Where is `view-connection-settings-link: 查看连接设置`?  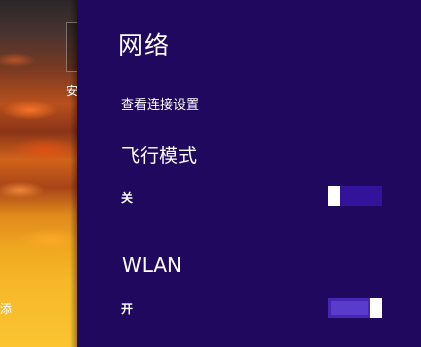
view-connection-settings-link: 查看连接设置 is located at coordinates (160, 106).